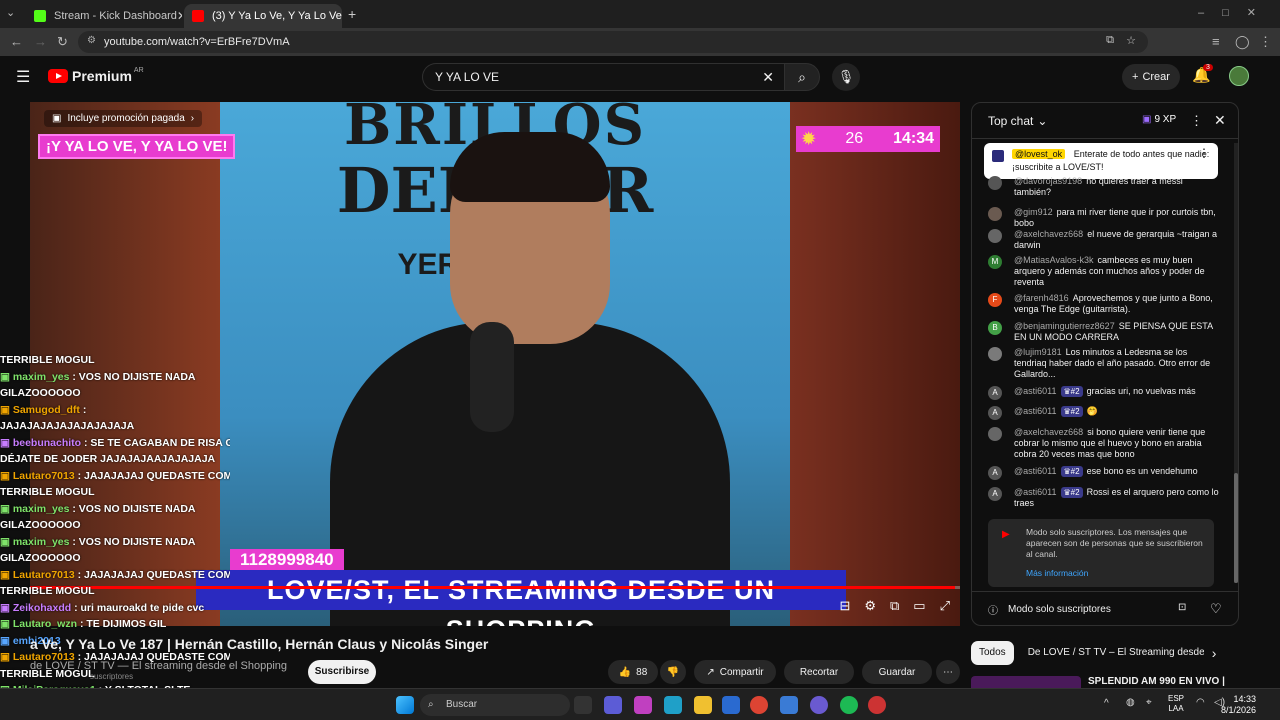 This screenshot has height=720, width=1280. Describe the element at coordinates (1131, 40) in the screenshot. I see `bookmark-star-icon: ☆` at that location.